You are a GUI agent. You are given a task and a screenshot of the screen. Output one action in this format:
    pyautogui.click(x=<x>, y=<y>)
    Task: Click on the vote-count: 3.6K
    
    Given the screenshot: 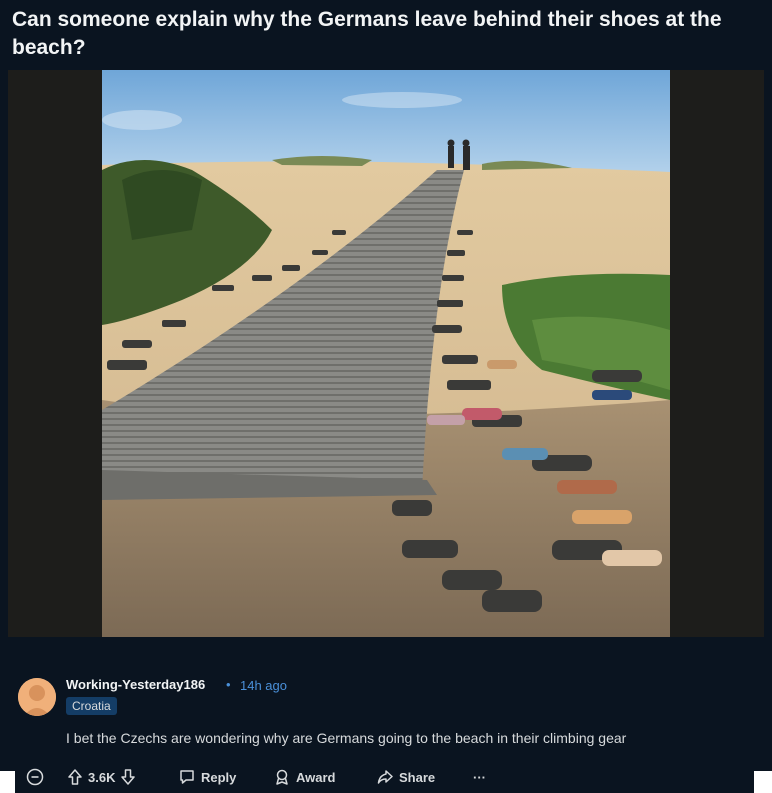 What is the action you would take?
    pyautogui.click(x=102, y=777)
    